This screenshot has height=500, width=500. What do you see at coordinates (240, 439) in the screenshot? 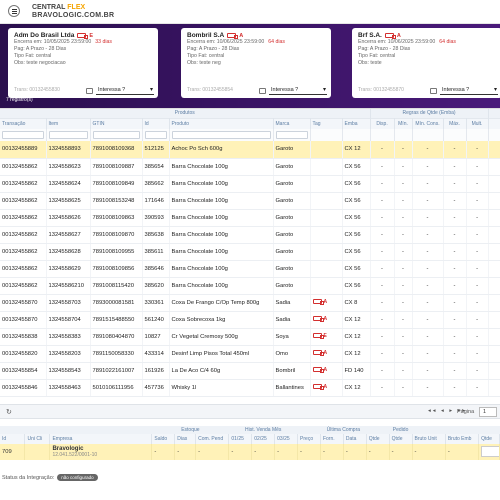
I see `column-header: 01/25` at bounding box center [240, 439].